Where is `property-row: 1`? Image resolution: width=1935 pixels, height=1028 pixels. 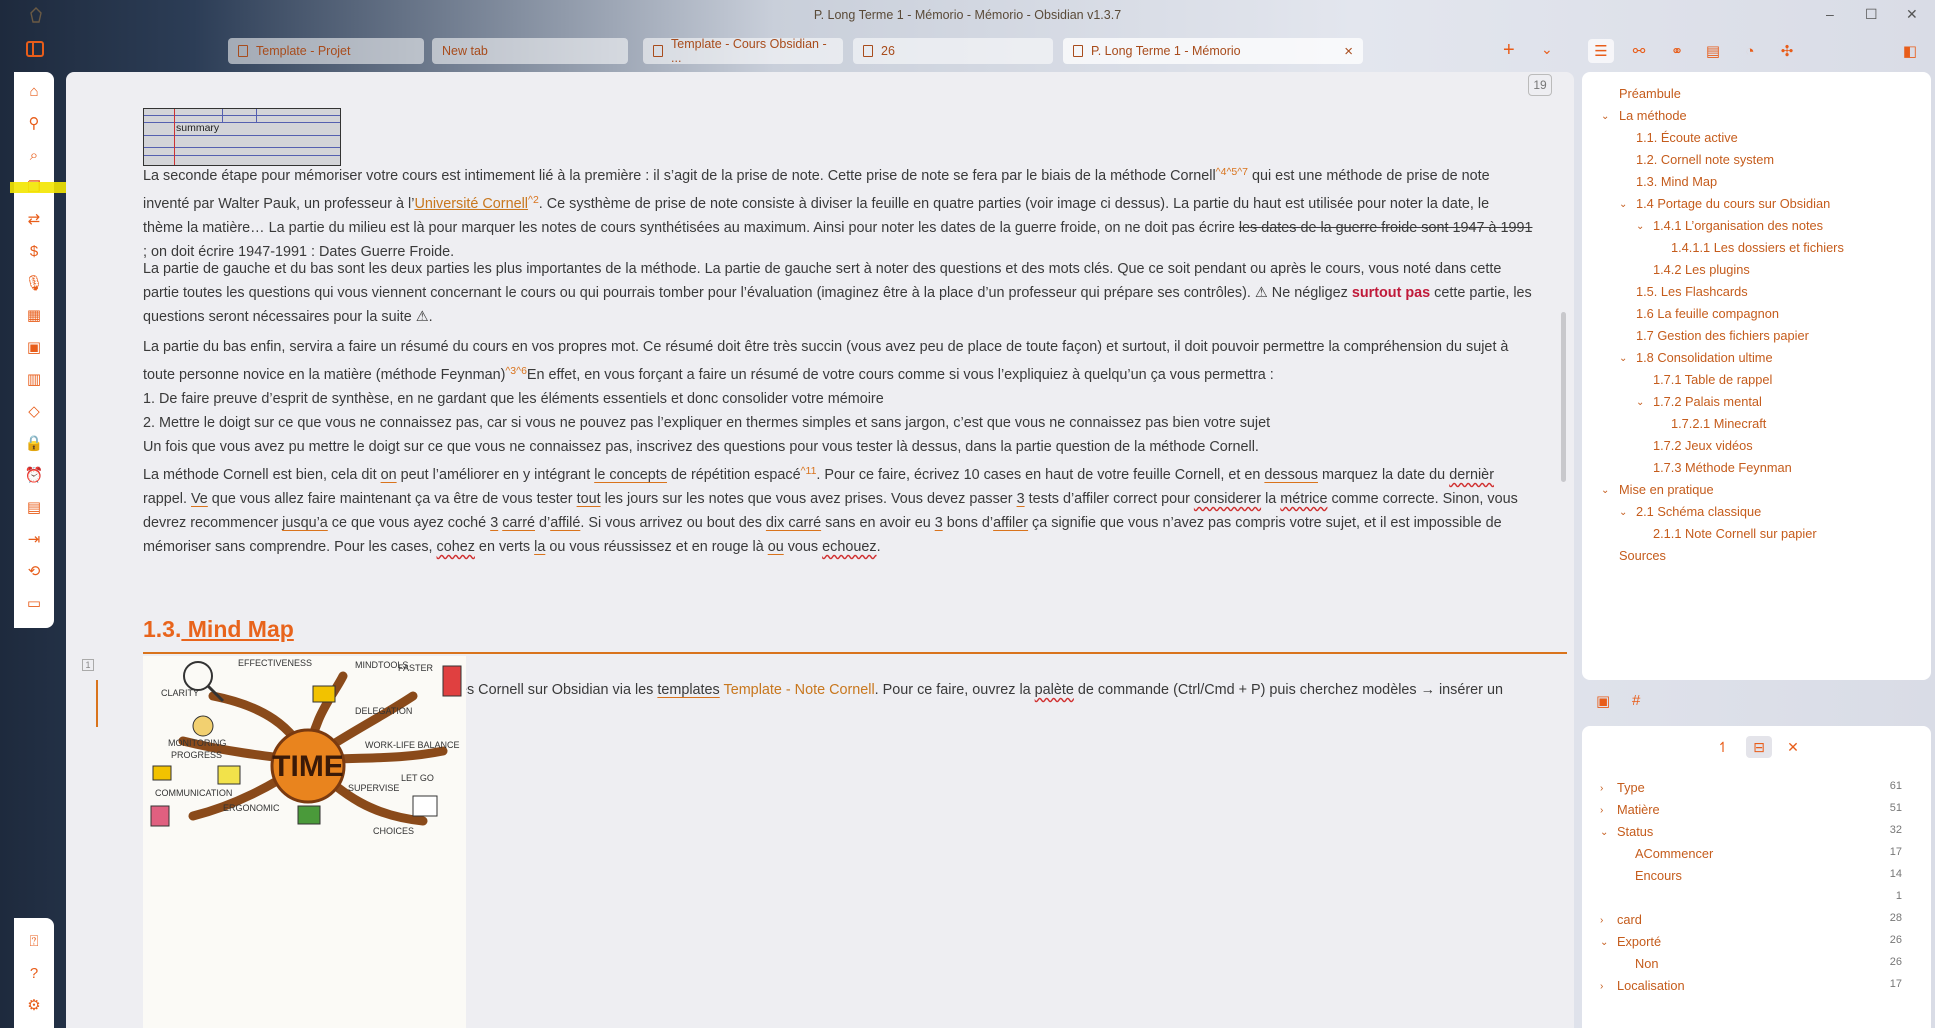
property-row: 1 is located at coordinates (1752, 901).